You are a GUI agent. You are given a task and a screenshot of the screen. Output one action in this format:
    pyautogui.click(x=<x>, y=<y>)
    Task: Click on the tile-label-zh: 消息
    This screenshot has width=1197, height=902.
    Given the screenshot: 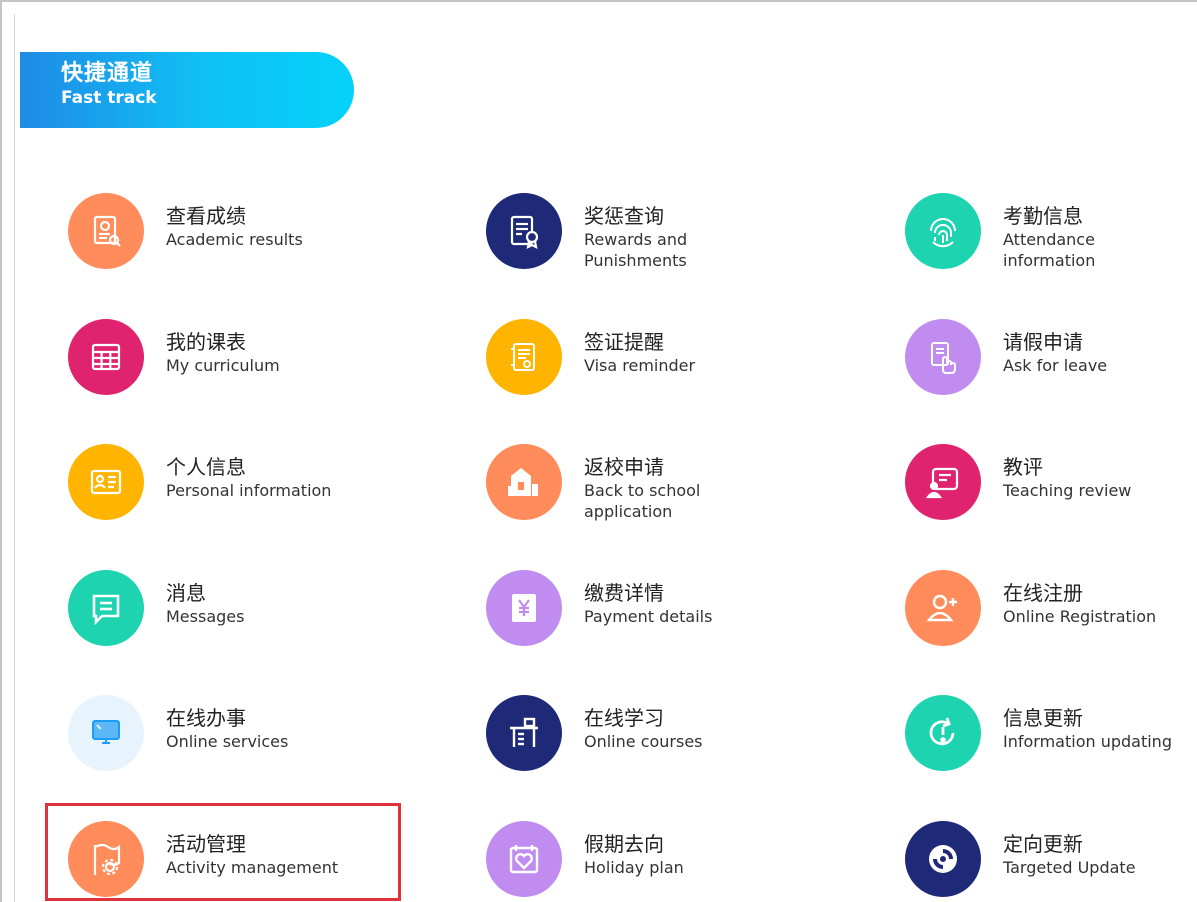 What is the action you would take?
    pyautogui.click(x=186, y=593)
    